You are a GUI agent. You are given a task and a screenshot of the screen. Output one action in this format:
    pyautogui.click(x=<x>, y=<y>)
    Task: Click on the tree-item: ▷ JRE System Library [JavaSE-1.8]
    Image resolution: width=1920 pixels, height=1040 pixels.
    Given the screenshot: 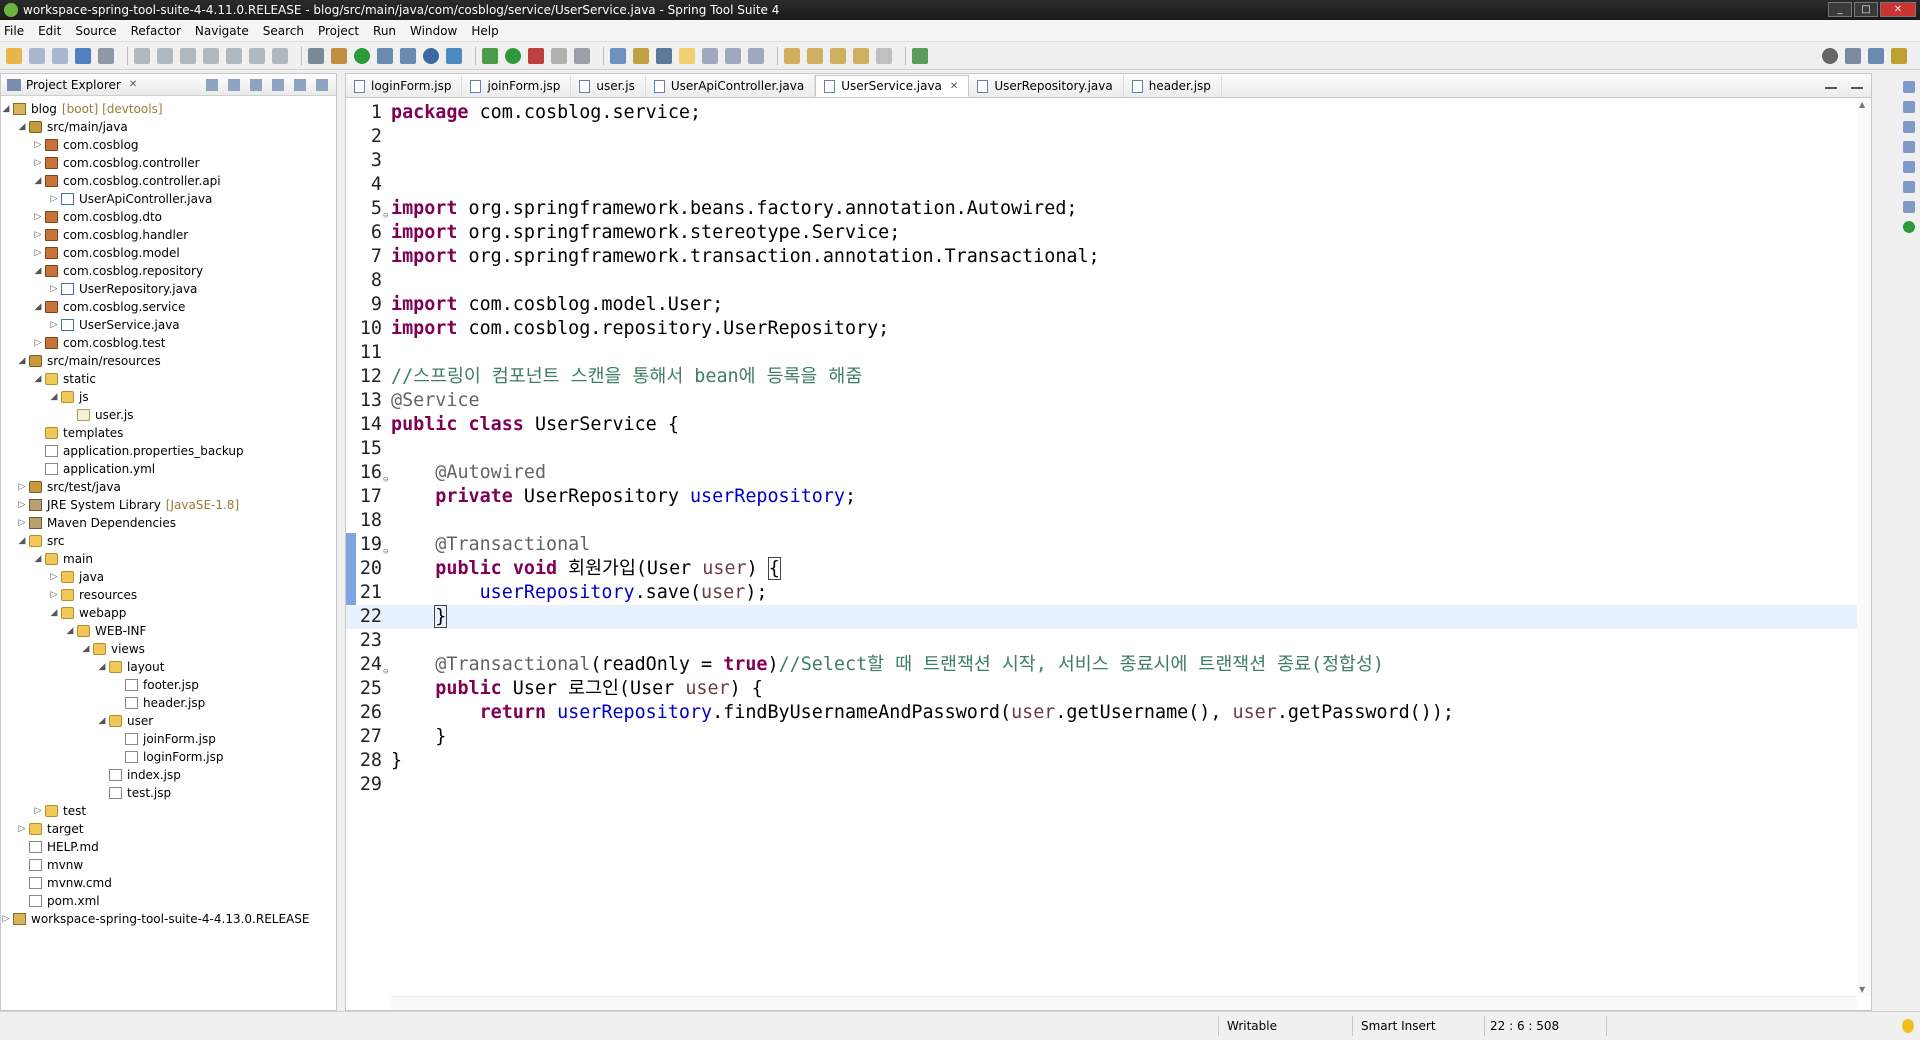 What is the action you would take?
    pyautogui.click(x=168, y=505)
    